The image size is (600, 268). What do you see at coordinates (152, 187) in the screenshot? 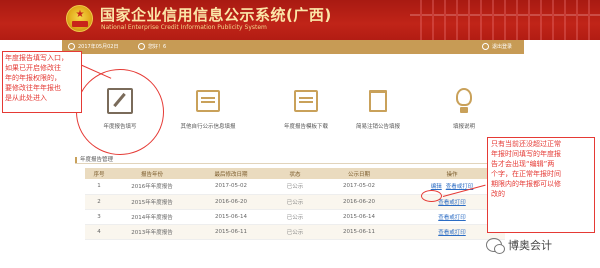
I see `cell-year: 2016年年度报告` at bounding box center [152, 187].